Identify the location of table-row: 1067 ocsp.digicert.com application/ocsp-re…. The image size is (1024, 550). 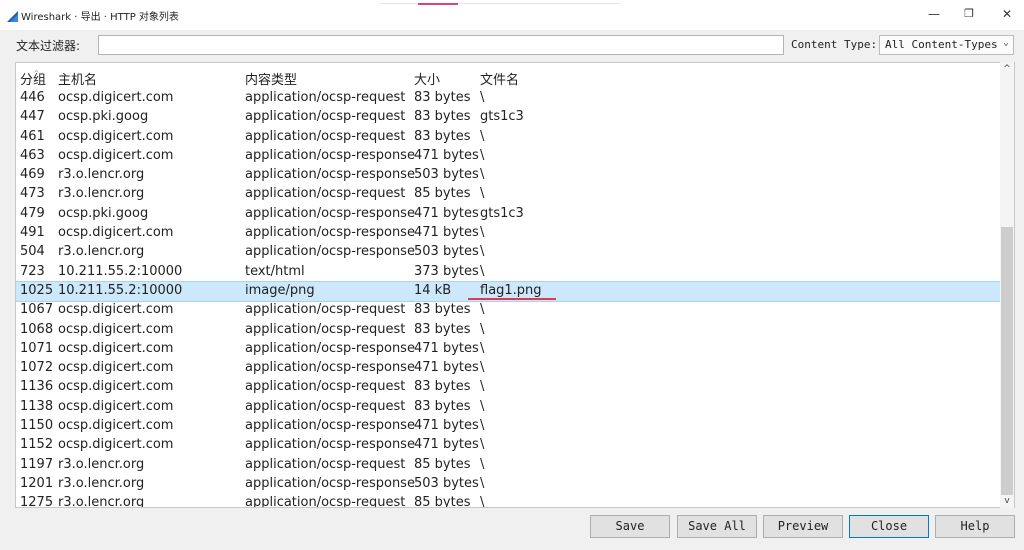
(508, 310).